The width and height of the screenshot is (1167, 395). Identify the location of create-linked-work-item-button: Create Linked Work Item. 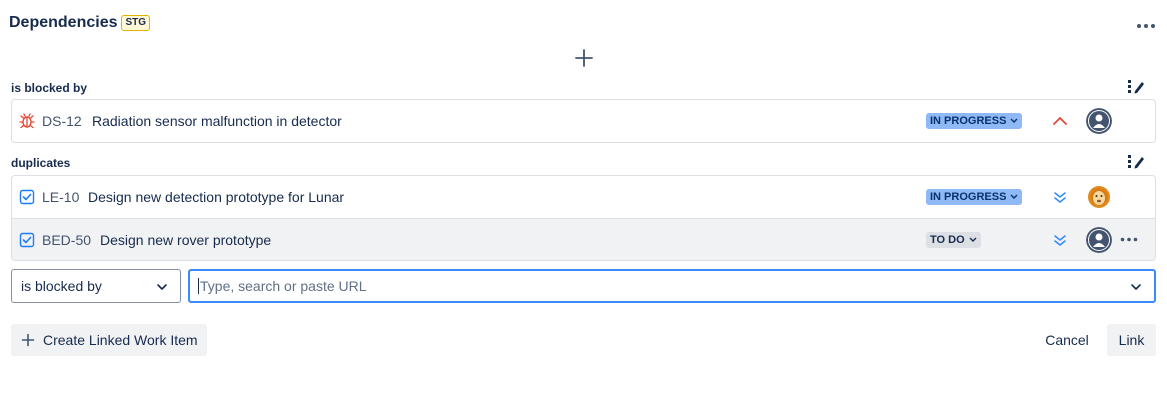
(109, 340).